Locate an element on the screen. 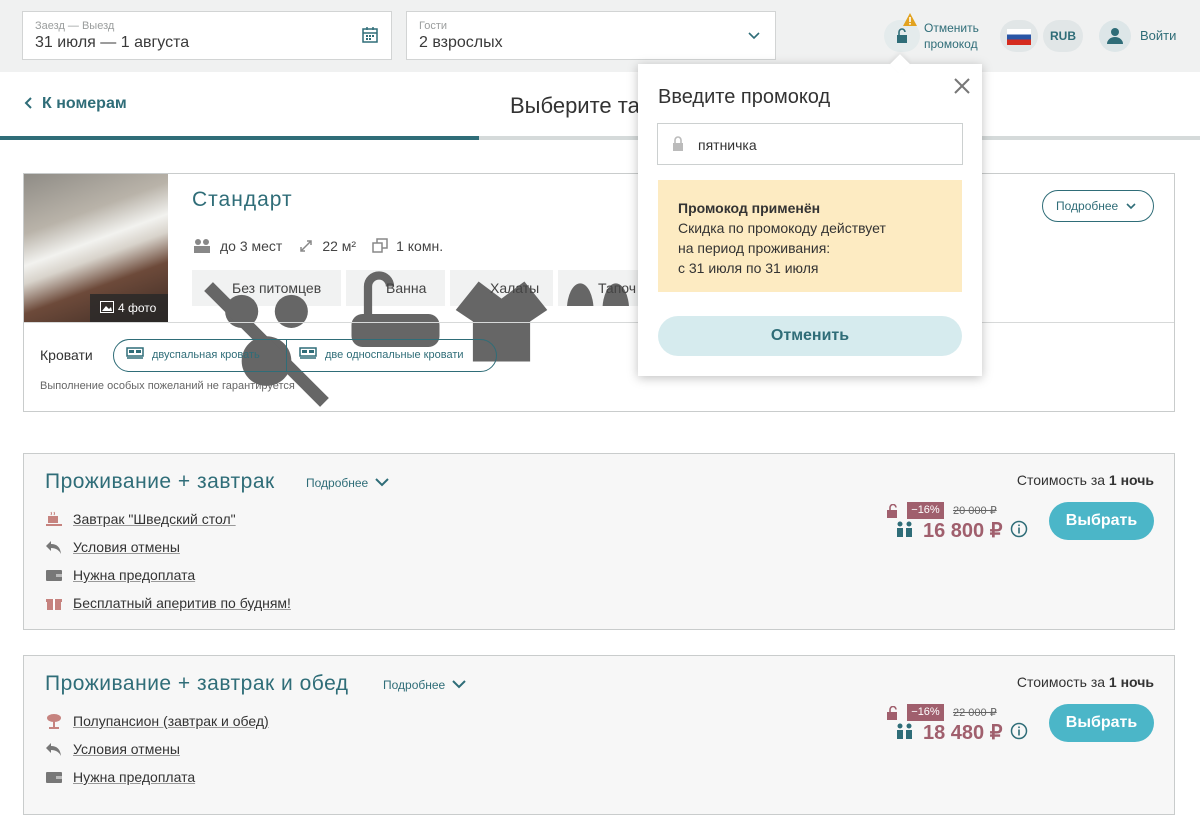 This screenshot has width=1200, height=815. photo-count-badge: 4 фото is located at coordinates (129, 308).